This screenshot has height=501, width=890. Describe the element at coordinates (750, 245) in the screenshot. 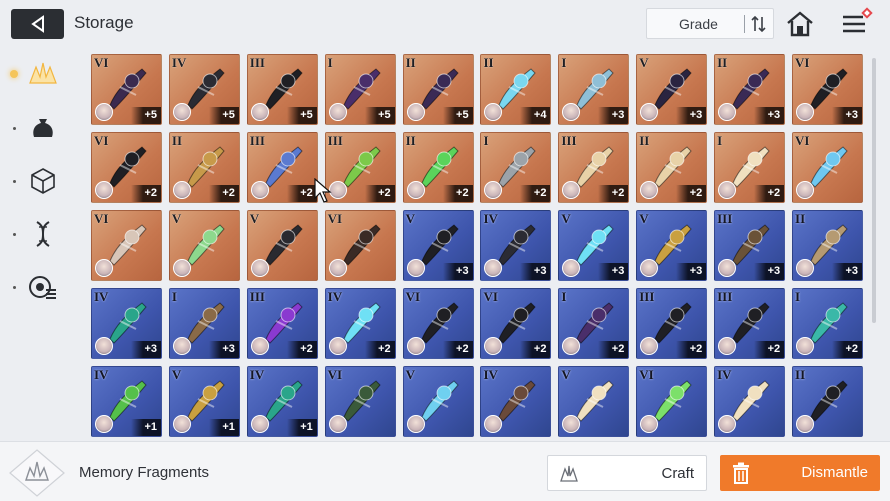

I see `memory-fragment-item: III +3` at that location.